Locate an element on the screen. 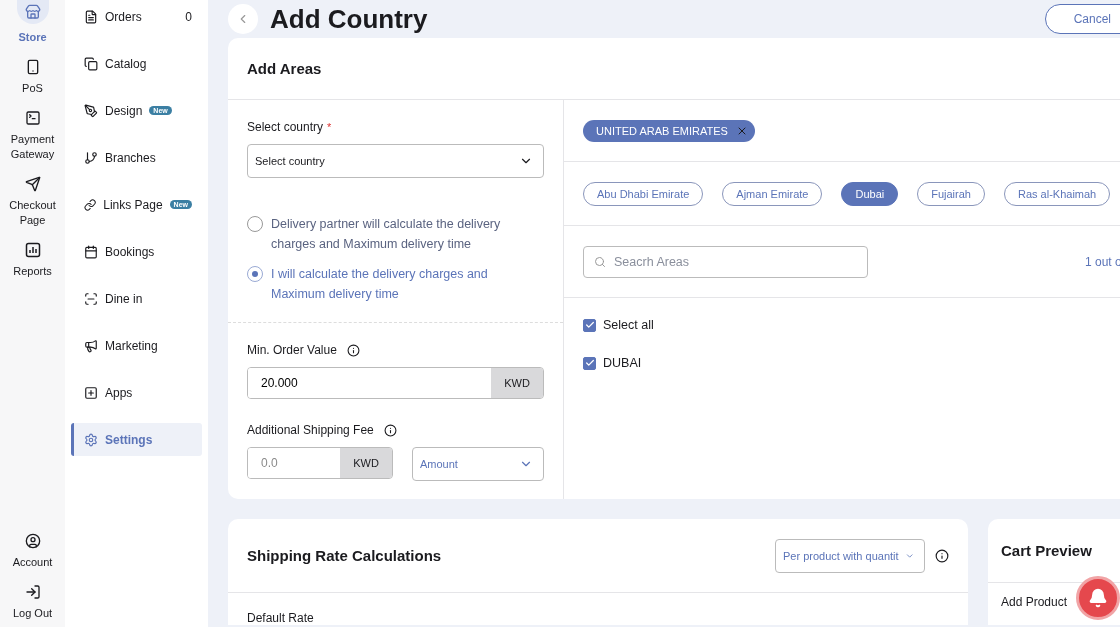 The height and width of the screenshot is (627, 1120). nav-label: Dine in is located at coordinates (124, 298).